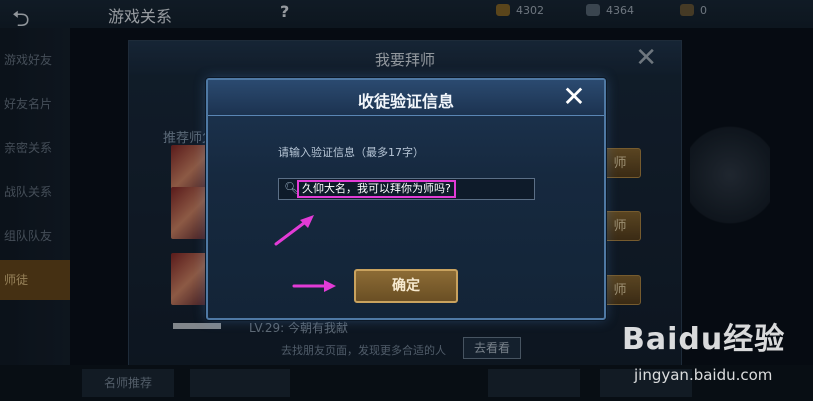  I want to click on dialog-header: 收徒验证信息 ✕, so click(406, 98).